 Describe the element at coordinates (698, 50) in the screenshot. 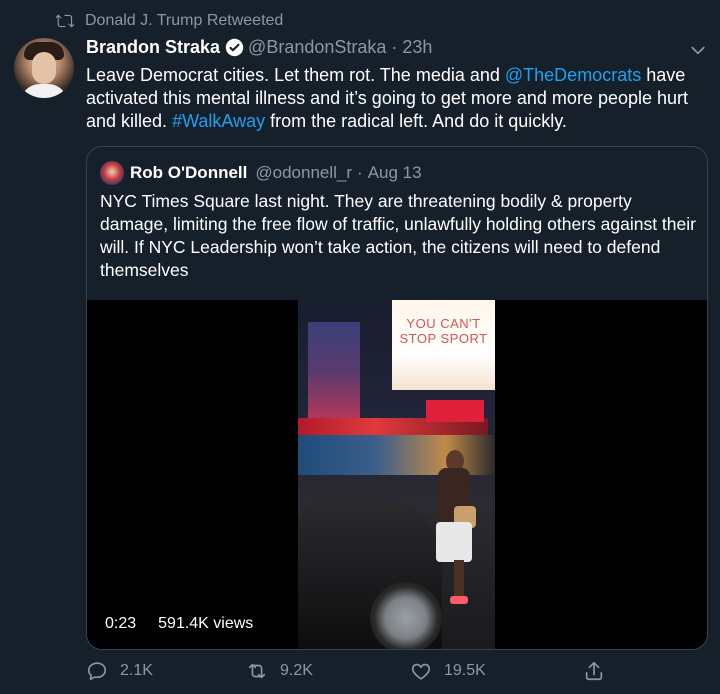

I see `chevron-down-icon` at that location.